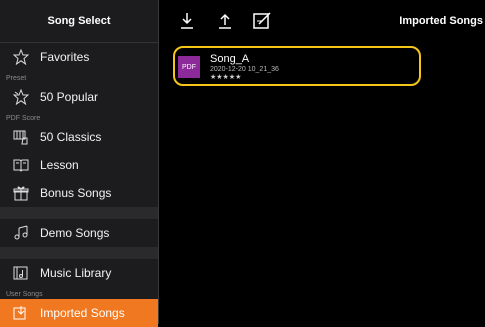  Describe the element at coordinates (21, 137) in the screenshot. I see `piano-hand-icon` at that location.